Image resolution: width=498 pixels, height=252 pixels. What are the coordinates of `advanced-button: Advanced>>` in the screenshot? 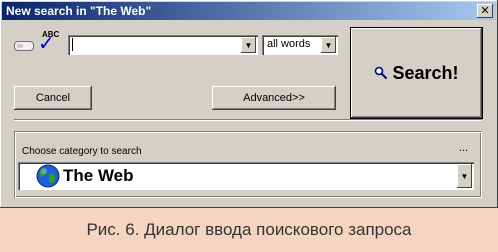 It's located at (274, 98).